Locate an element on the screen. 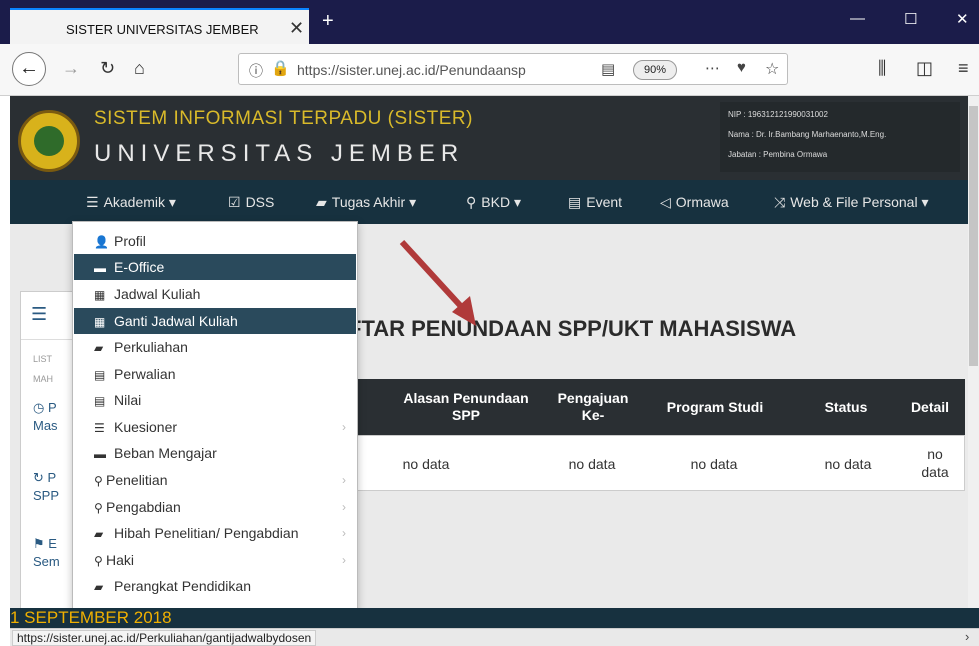 The image size is (979, 646). dropdown-item-pengabdian: ⚲ Pengabdian › is located at coordinates (215, 507).